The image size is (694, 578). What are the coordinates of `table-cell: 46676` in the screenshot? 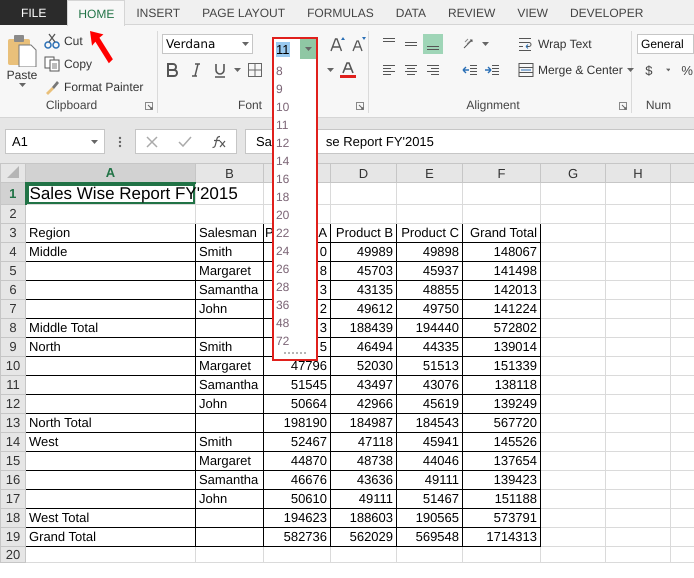 It's located at (308, 479).